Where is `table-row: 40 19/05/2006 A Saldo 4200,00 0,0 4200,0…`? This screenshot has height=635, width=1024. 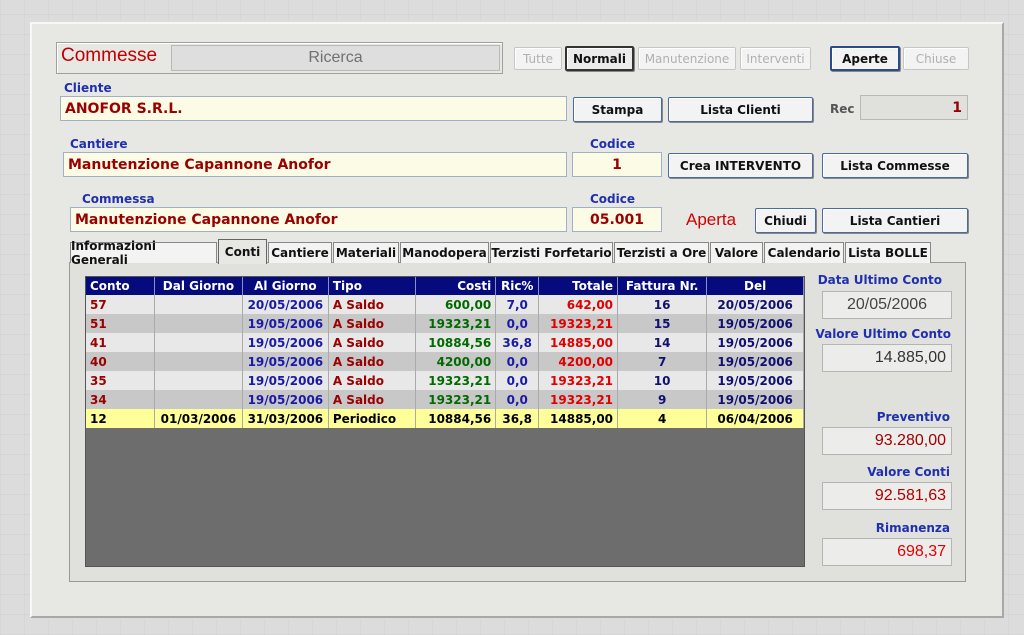 table-row: 40 19/05/2006 A Saldo 4200,00 0,0 4200,0… is located at coordinates (445, 361).